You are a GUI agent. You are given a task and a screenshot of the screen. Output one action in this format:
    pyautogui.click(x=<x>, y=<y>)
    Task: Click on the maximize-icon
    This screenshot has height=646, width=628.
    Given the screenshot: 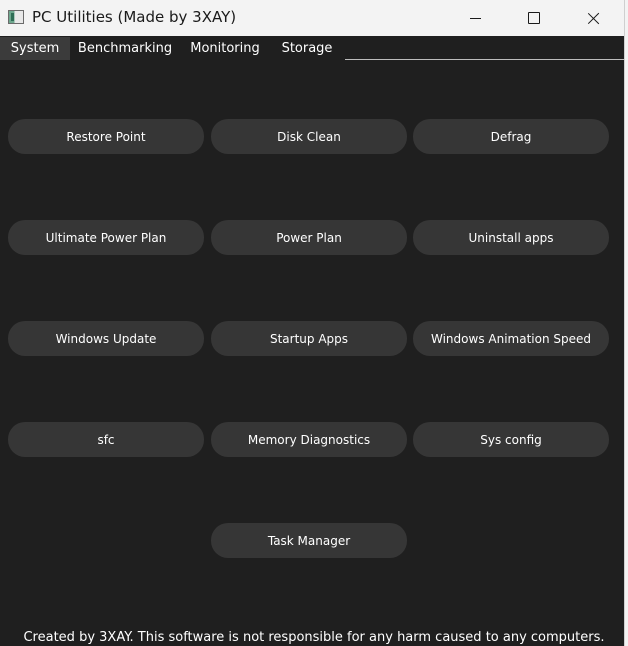 What is the action you would take?
    pyautogui.click(x=534, y=18)
    